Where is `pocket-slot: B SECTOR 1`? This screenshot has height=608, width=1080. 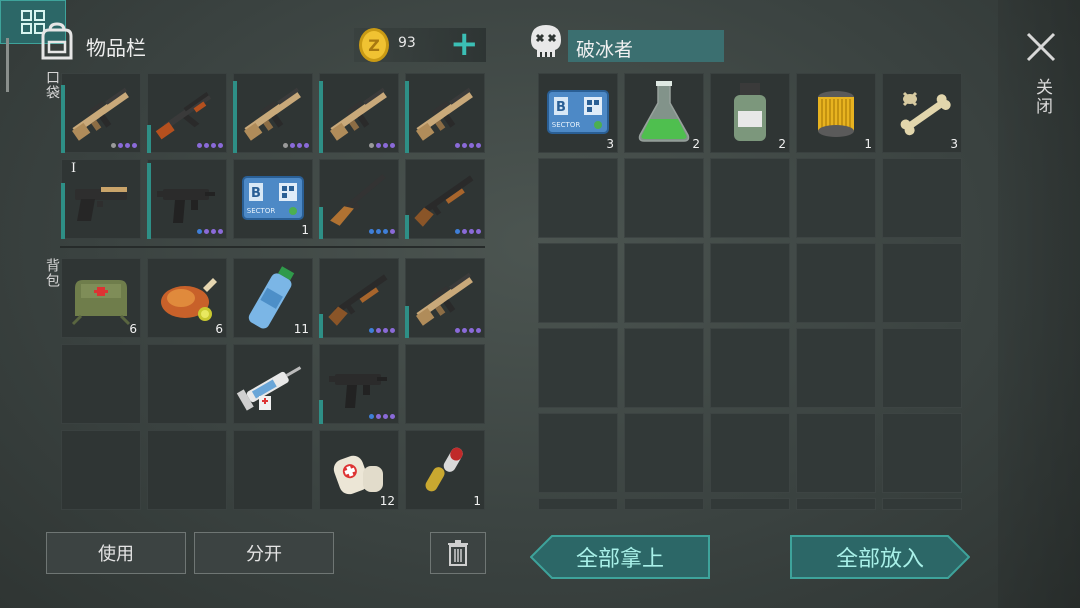 pocket-slot: B SECTOR 1 is located at coordinates (273, 199).